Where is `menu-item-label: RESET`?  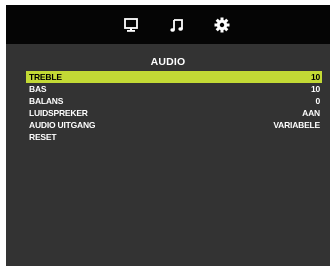 menu-item-label: RESET is located at coordinates (43, 137).